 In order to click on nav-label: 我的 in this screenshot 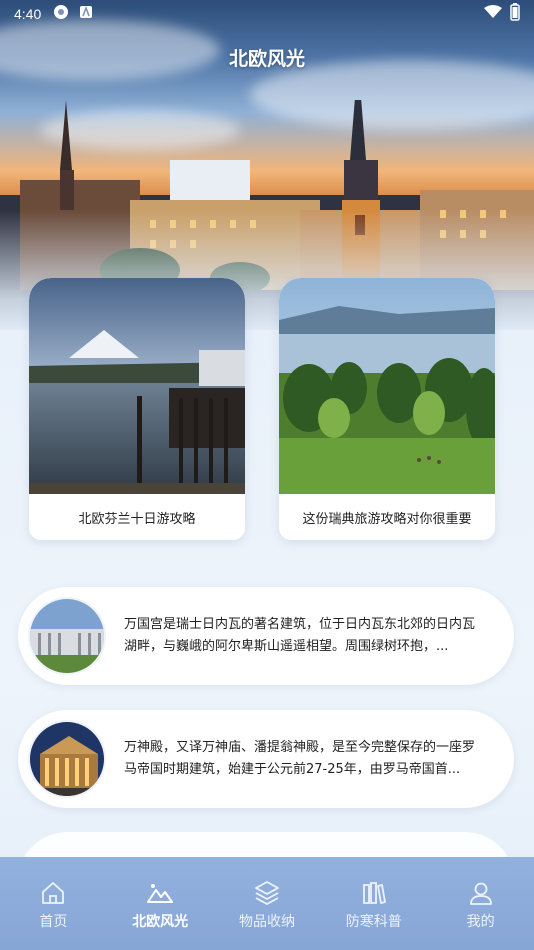, I will do `click(480, 922)`.